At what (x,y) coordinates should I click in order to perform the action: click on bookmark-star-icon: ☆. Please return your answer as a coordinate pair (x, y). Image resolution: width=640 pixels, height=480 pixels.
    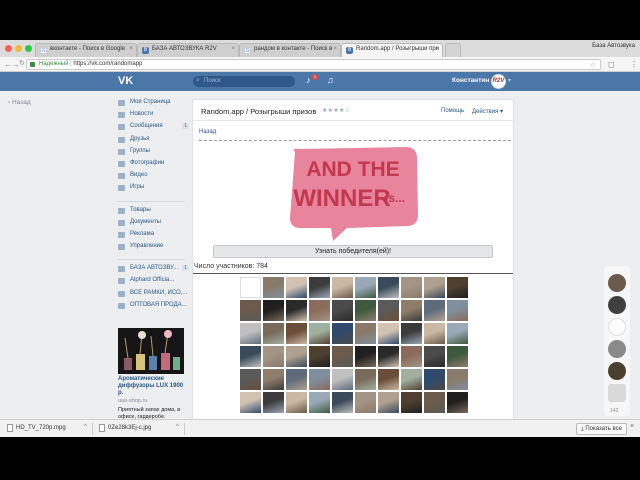
    Looking at the image, I should click on (593, 65).